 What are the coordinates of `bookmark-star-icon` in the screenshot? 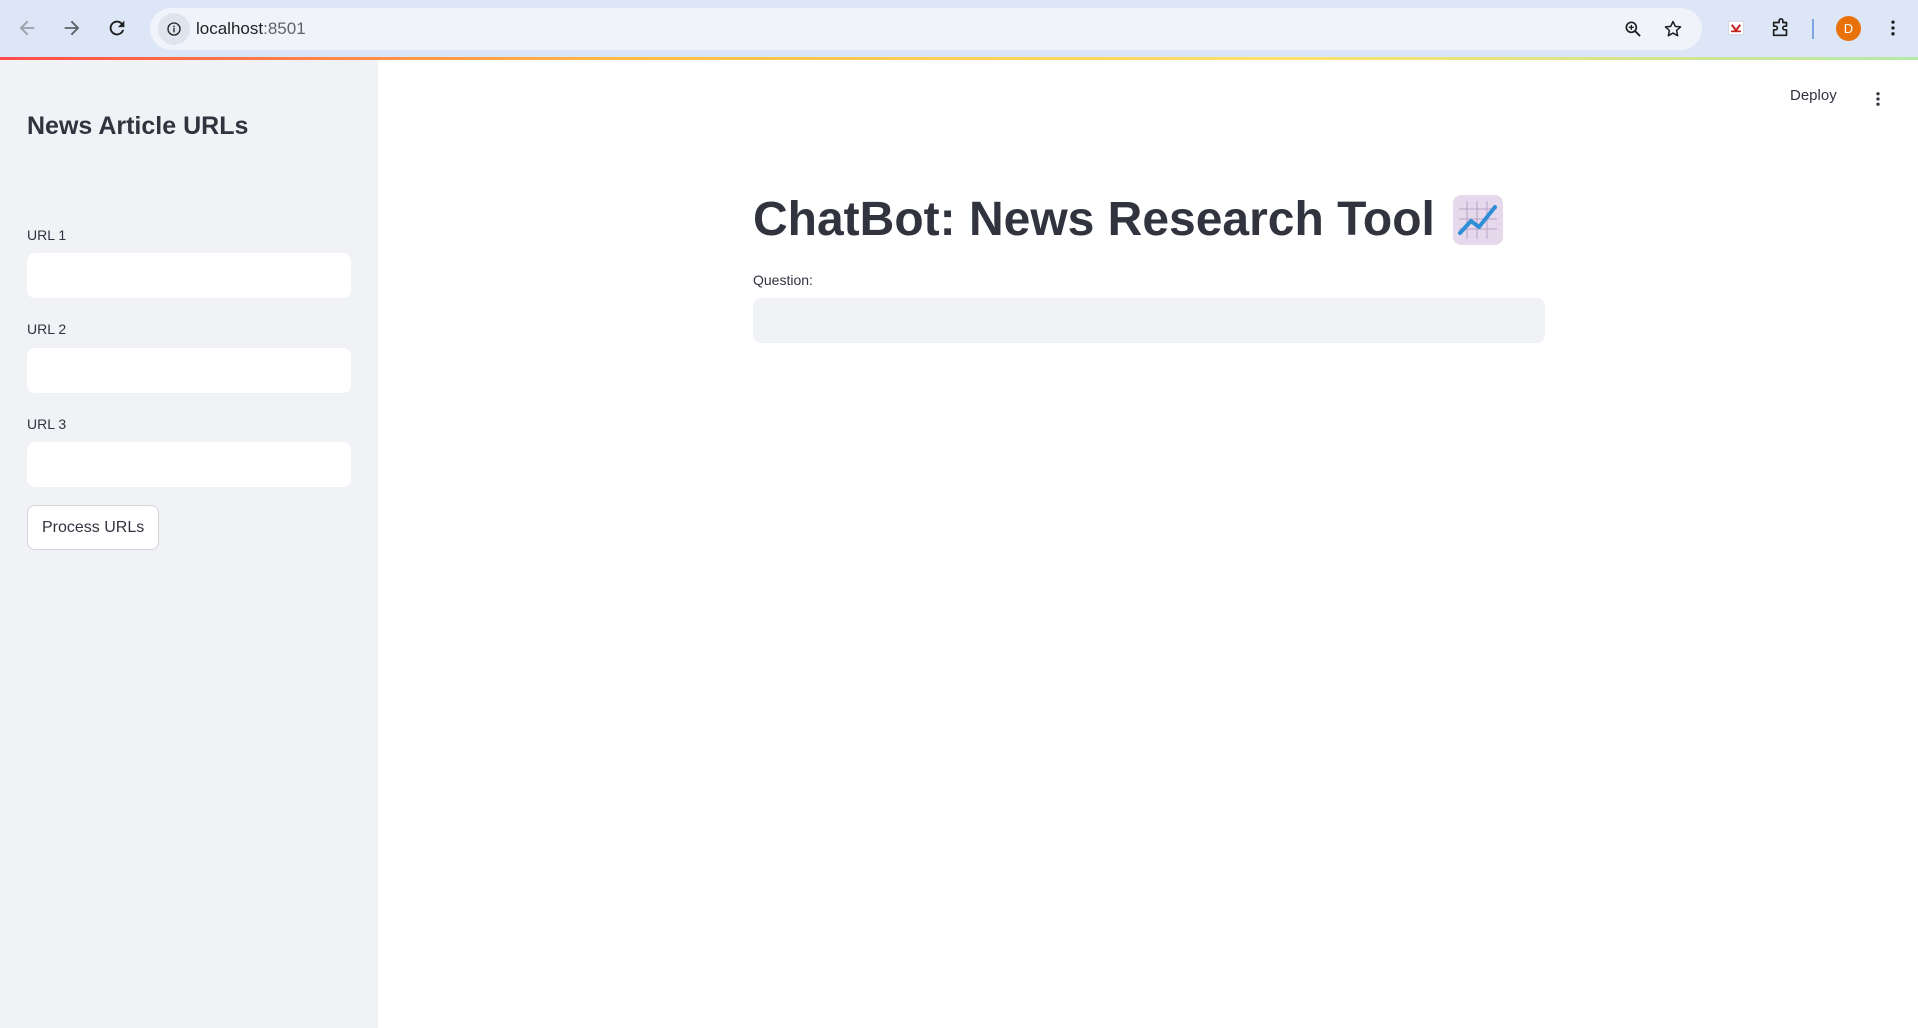 It's located at (1673, 29).